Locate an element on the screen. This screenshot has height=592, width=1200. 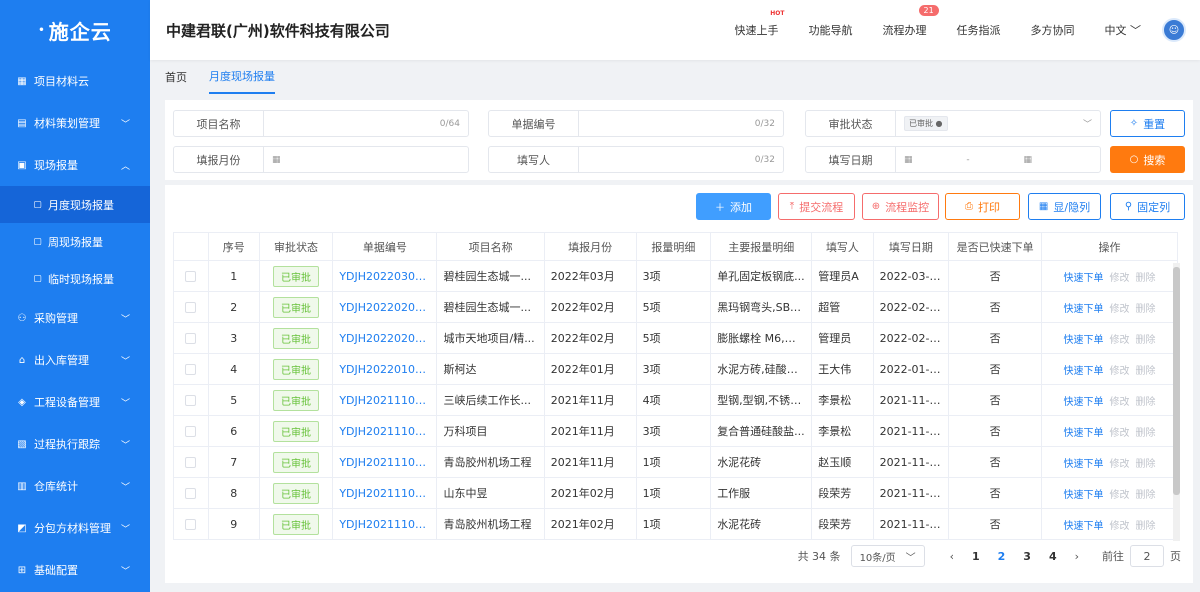
sidebar-item-subcontract: ◩ 分包方材料管理 ﹀ is located at coordinates (75, 528).